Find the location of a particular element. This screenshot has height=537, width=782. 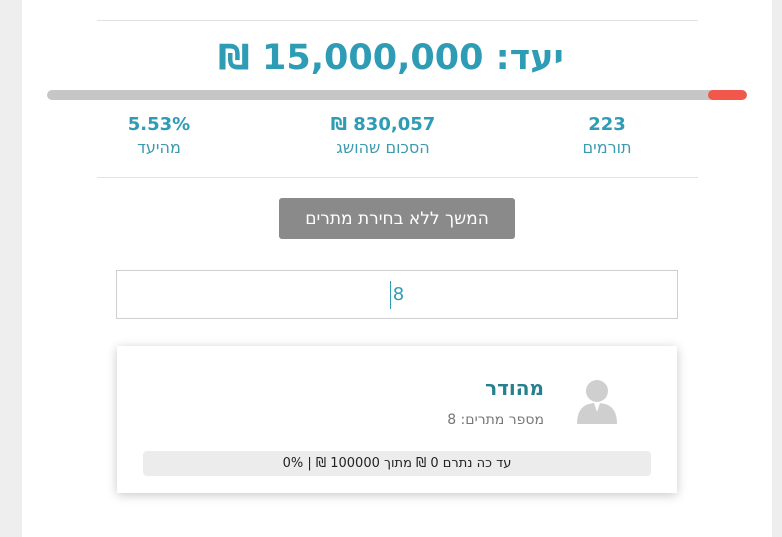

top-divider is located at coordinates (397, 20).